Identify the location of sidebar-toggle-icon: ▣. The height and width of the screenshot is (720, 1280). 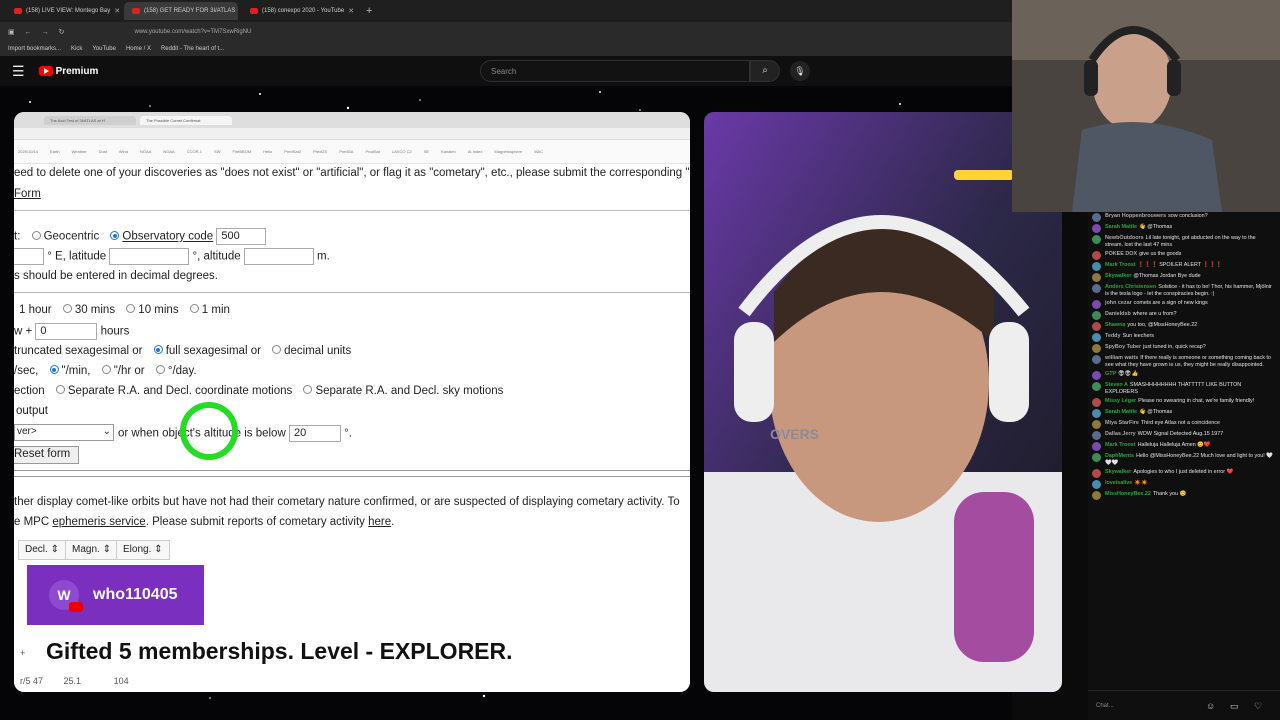
(11, 32).